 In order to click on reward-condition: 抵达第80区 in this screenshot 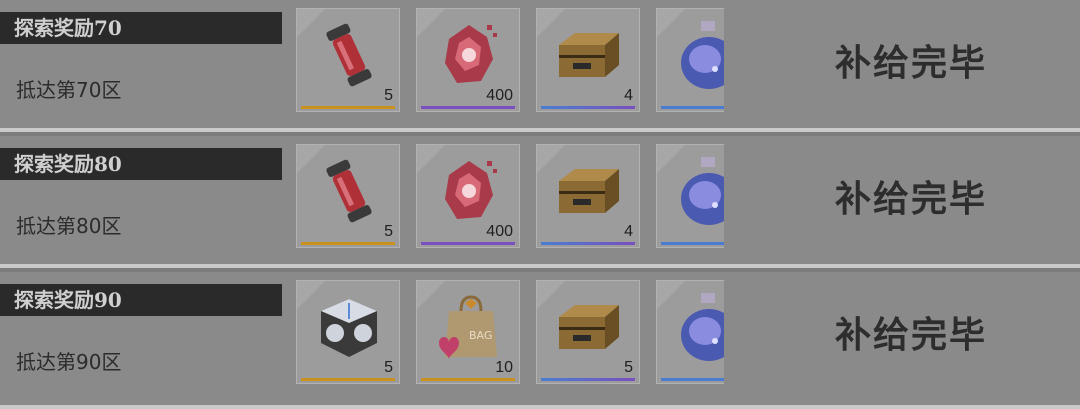, I will do `click(69, 226)`.